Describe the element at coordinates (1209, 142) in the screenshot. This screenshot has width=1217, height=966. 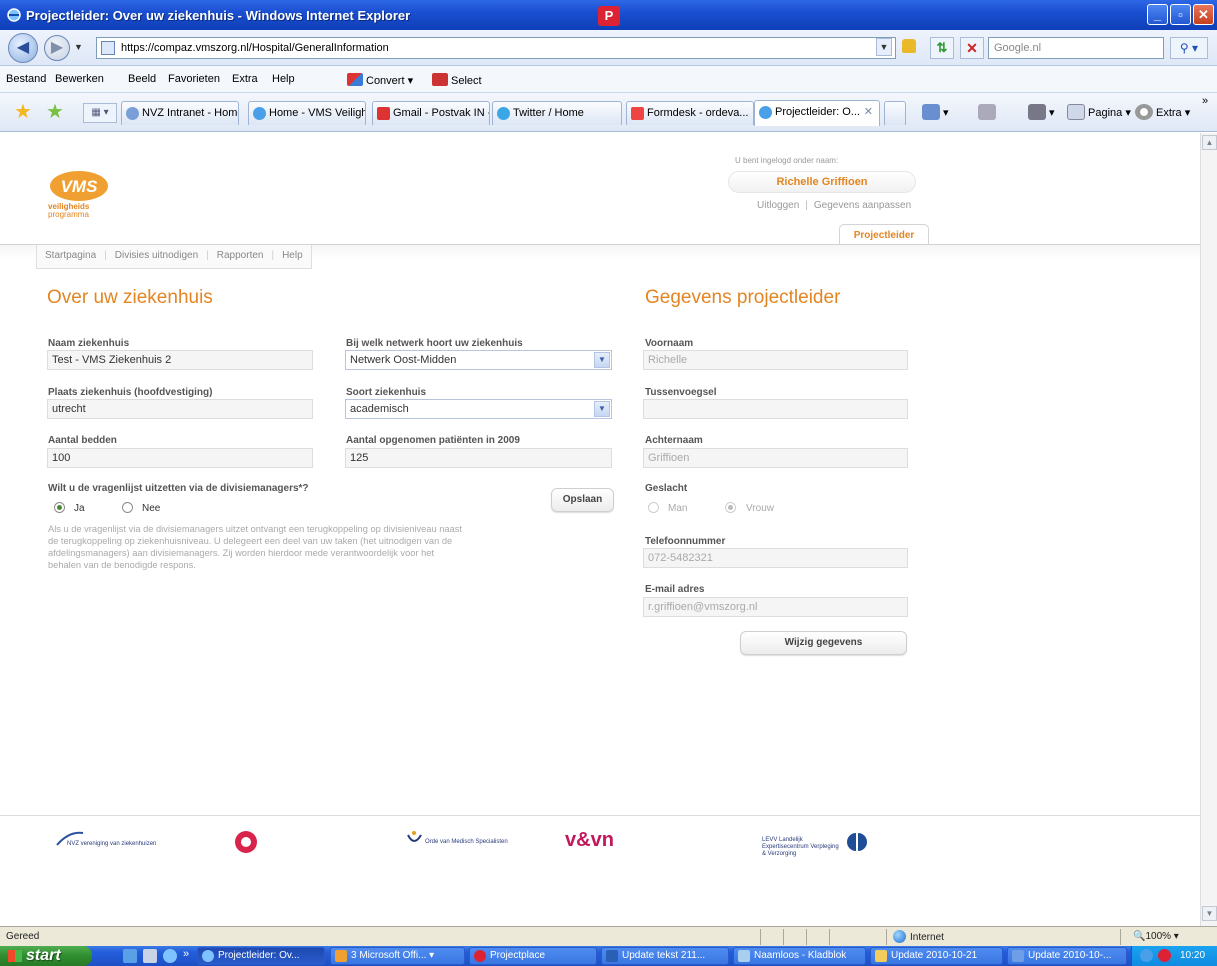
I see `scroll-up-icon: ▲` at that location.